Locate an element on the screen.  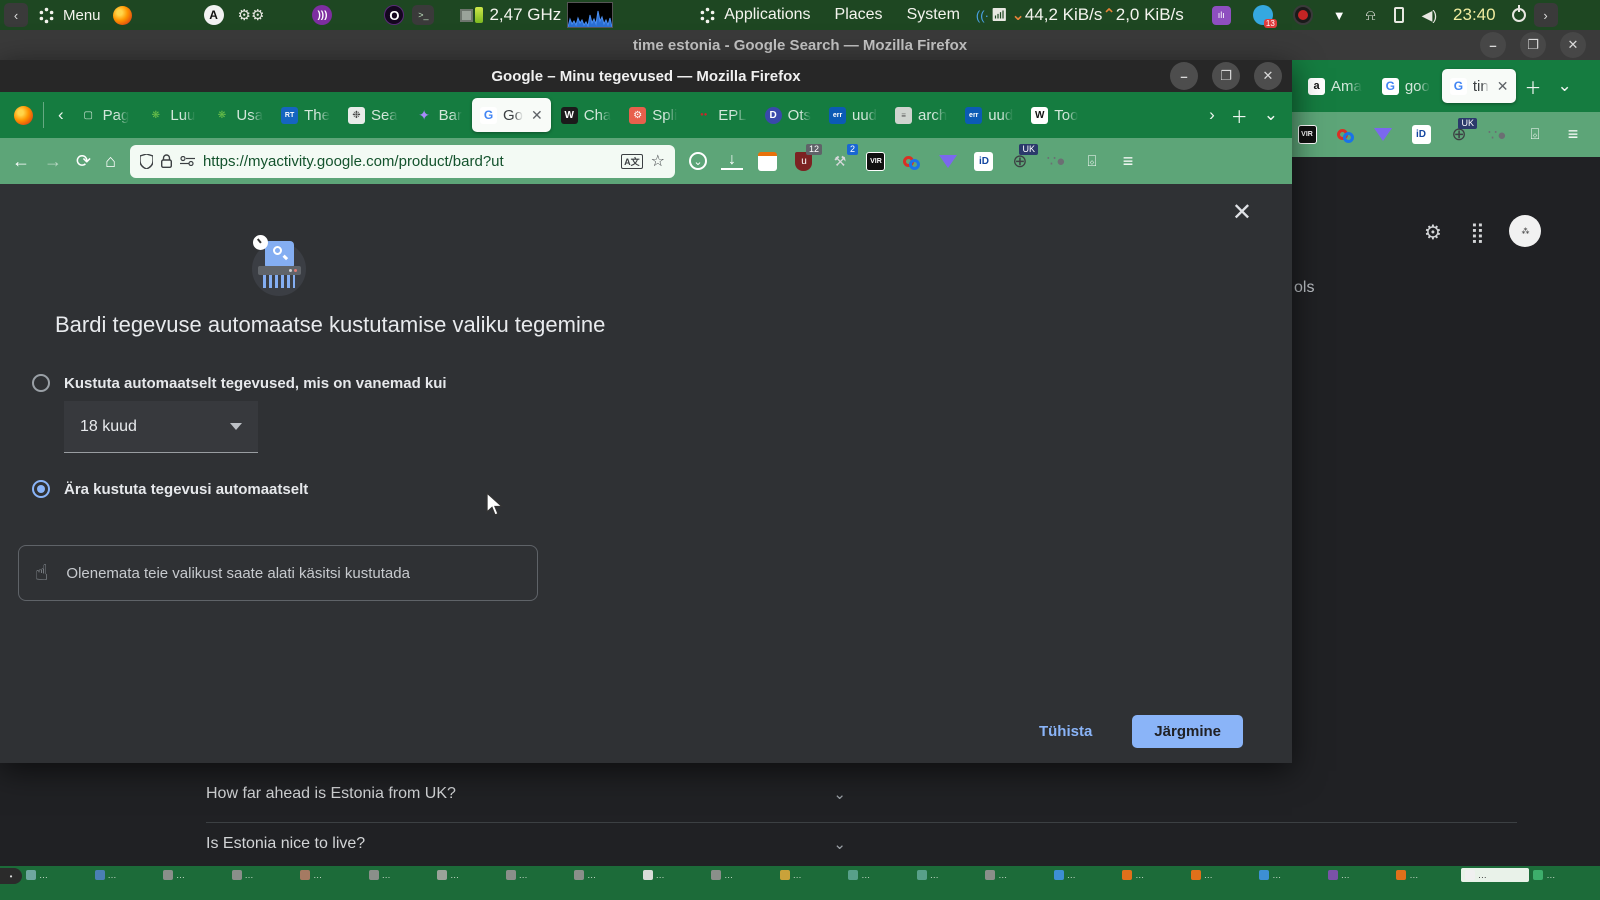
taskbar-show-desktop-button: • is located at coordinates (11, 876).